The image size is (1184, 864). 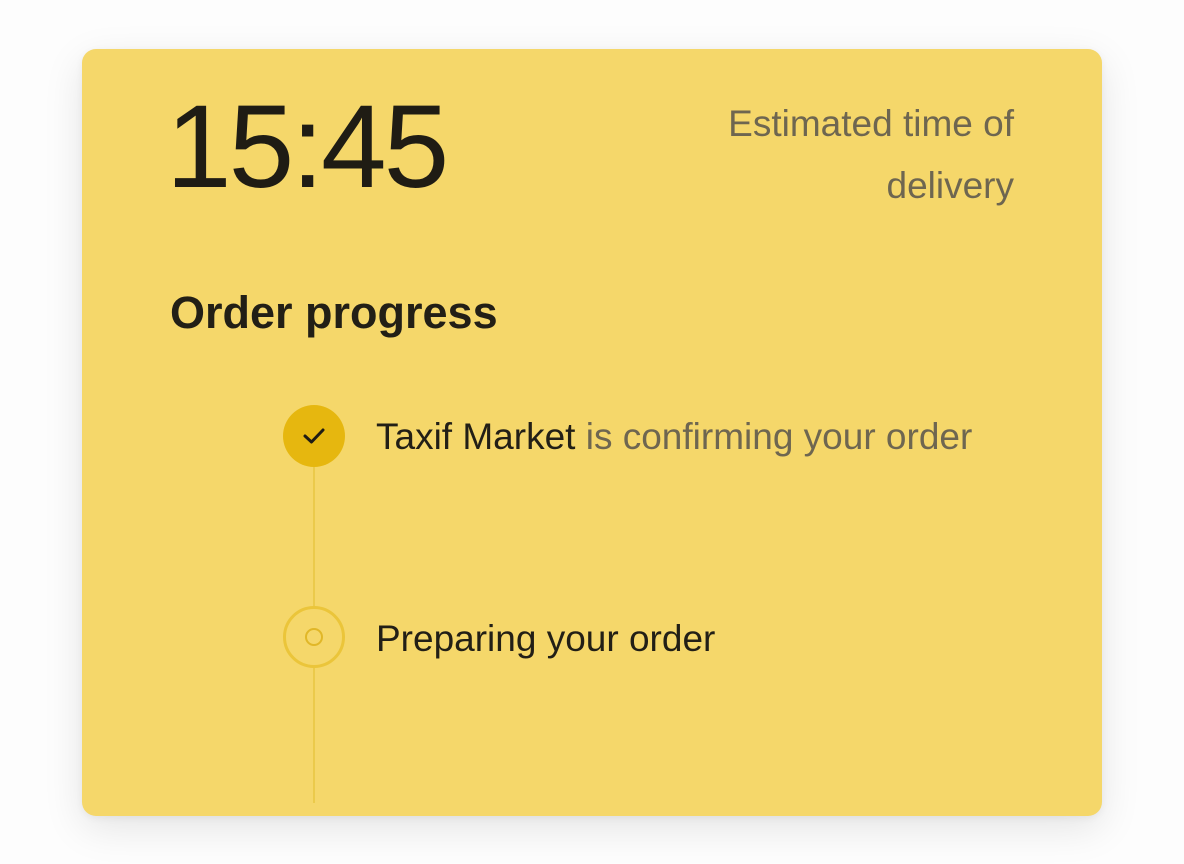 I want to click on progress-step-confirming-label: is confirming your order, so click(x=774, y=436).